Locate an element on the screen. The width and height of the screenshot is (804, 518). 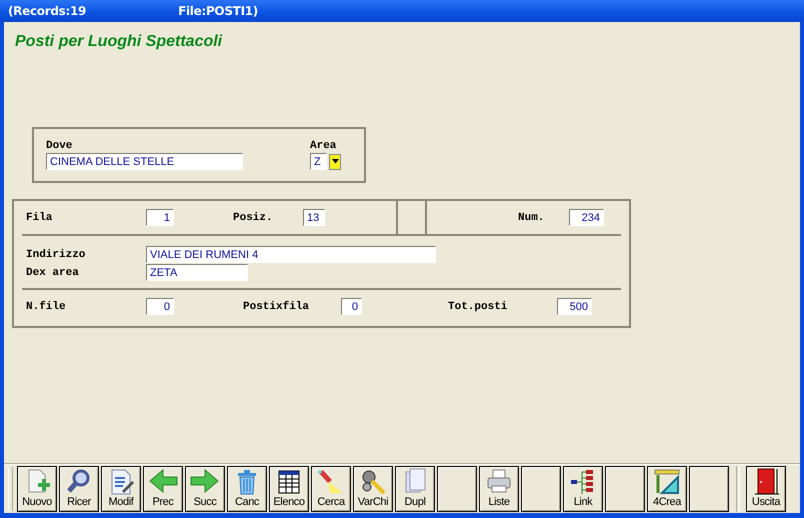
toolbar-button: Dupl is located at coordinates (415, 489).